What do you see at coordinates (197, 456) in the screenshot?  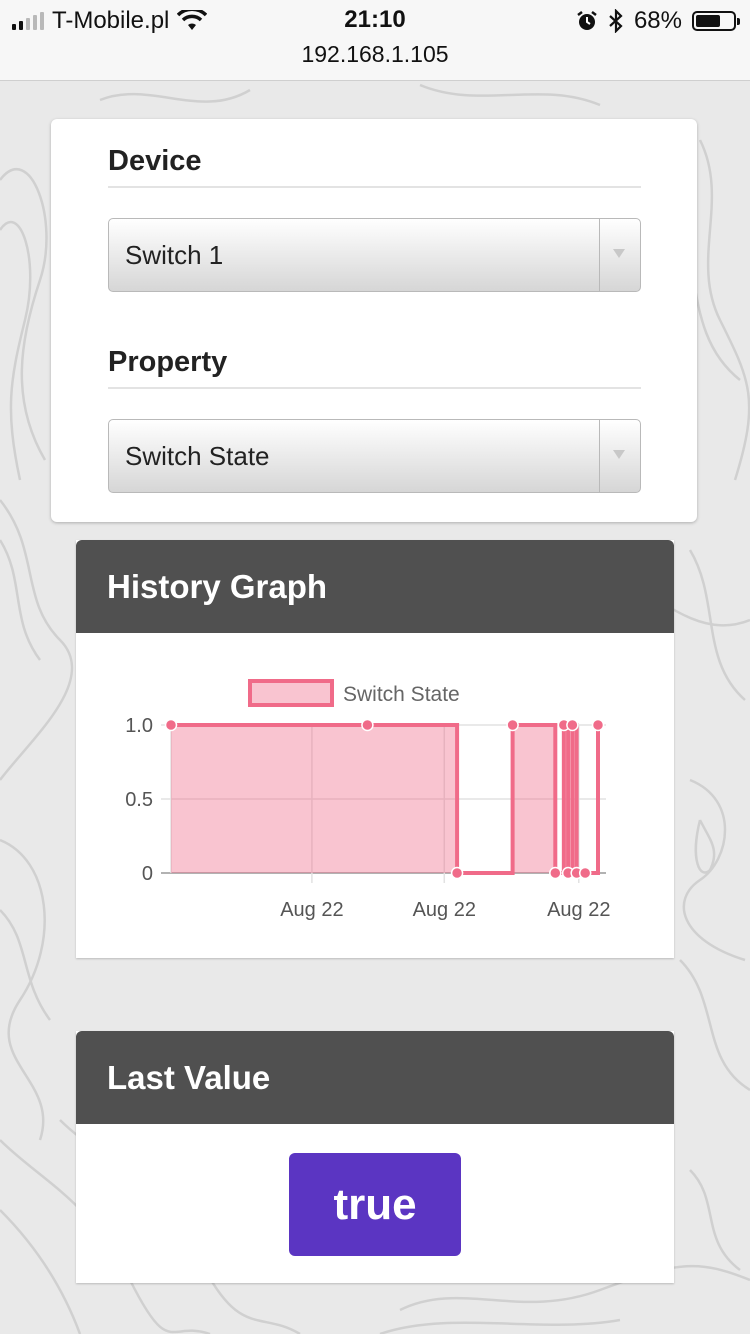 I see `property-select-value: Switch State` at bounding box center [197, 456].